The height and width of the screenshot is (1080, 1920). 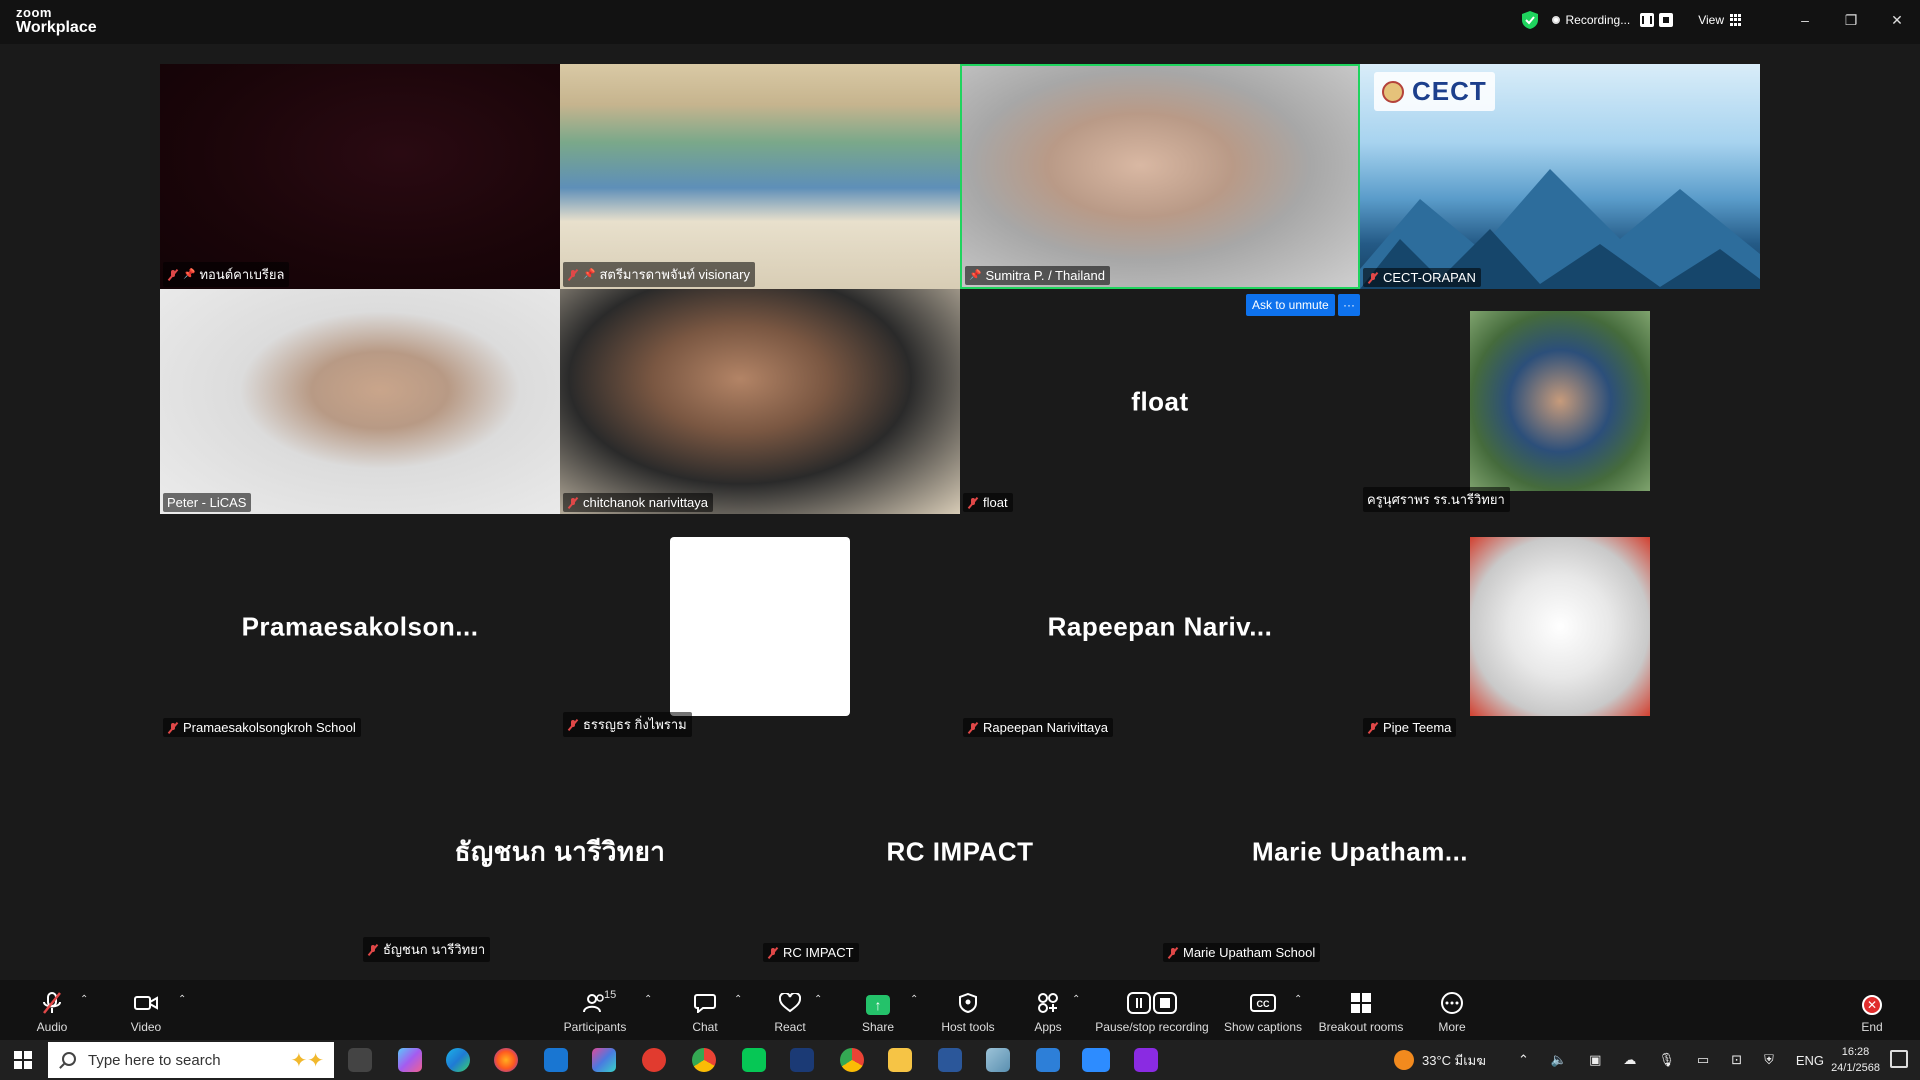 I want to click on apps-options-chevron-icon: ⌃, so click(x=1076, y=999).